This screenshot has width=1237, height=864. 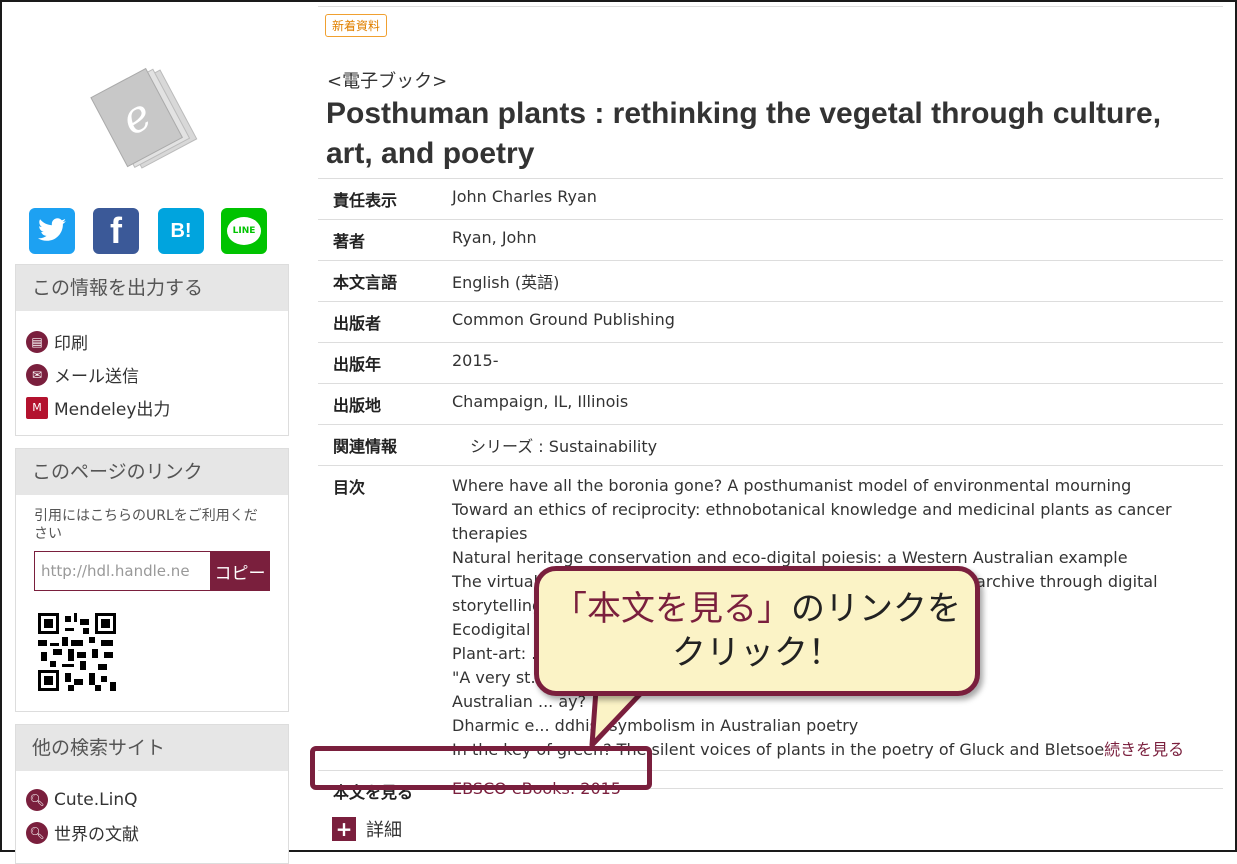 What do you see at coordinates (829, 404) in the screenshot?
I see `field-value: Champaign, IL, Illinois` at bounding box center [829, 404].